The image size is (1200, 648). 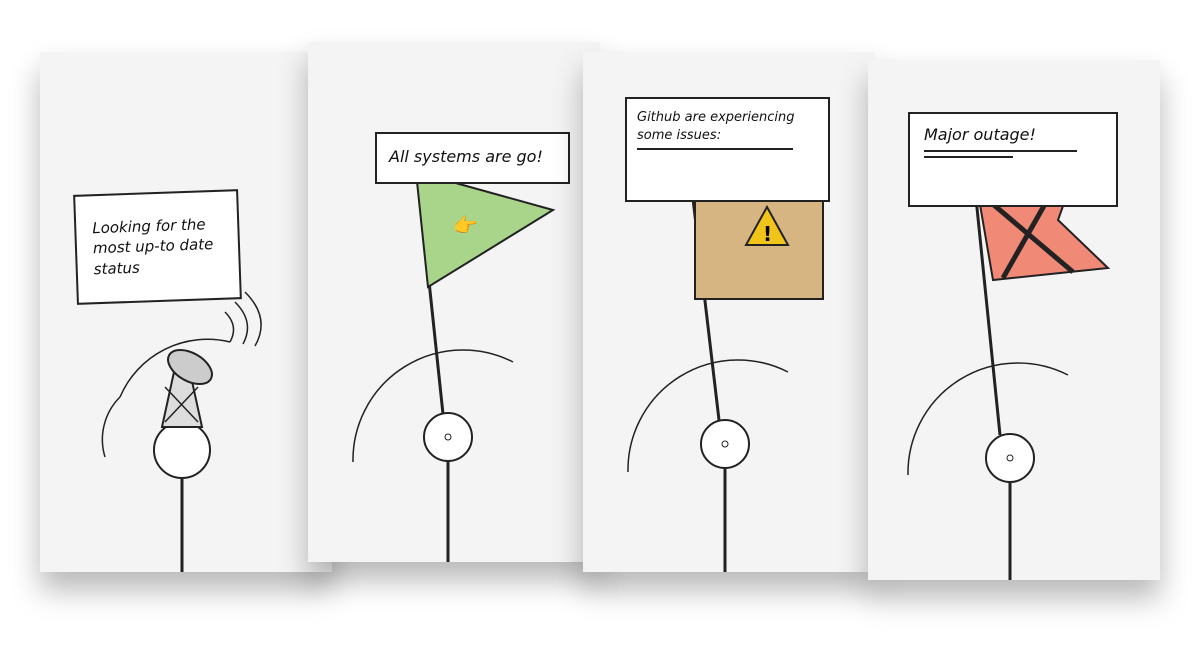 What do you see at coordinates (152, 246) in the screenshot?
I see `bubble-text: Looking for the most up-to date status` at bounding box center [152, 246].